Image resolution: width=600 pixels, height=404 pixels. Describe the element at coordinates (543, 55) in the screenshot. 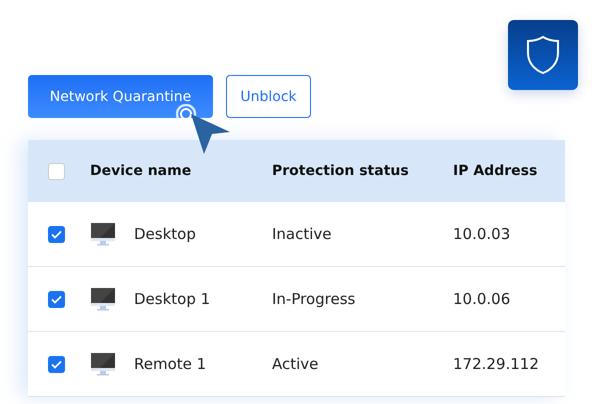

I see `shield-icon` at that location.